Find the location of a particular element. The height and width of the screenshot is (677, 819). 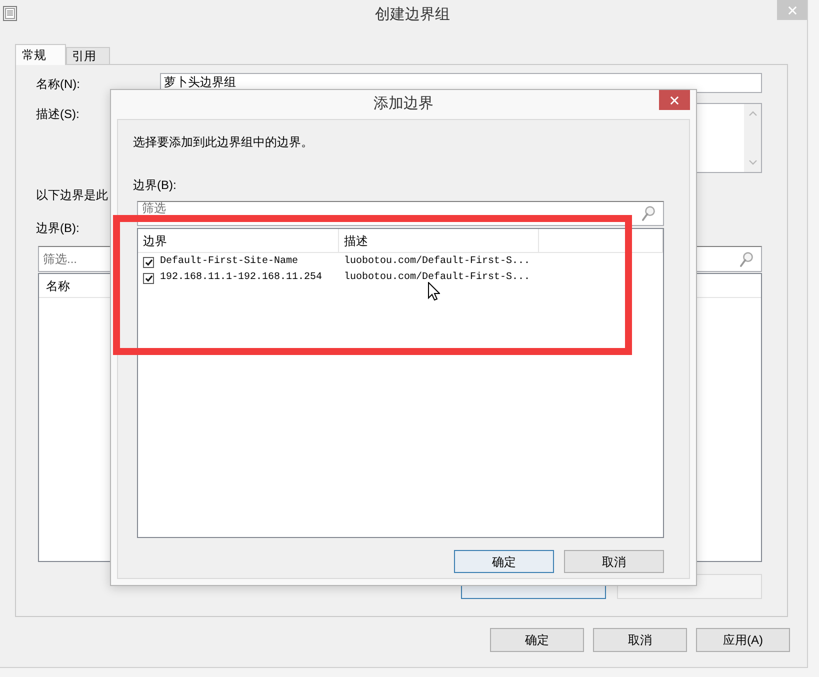

table-cell: 192.168.11.1-192.168.11.254 is located at coordinates (241, 278).